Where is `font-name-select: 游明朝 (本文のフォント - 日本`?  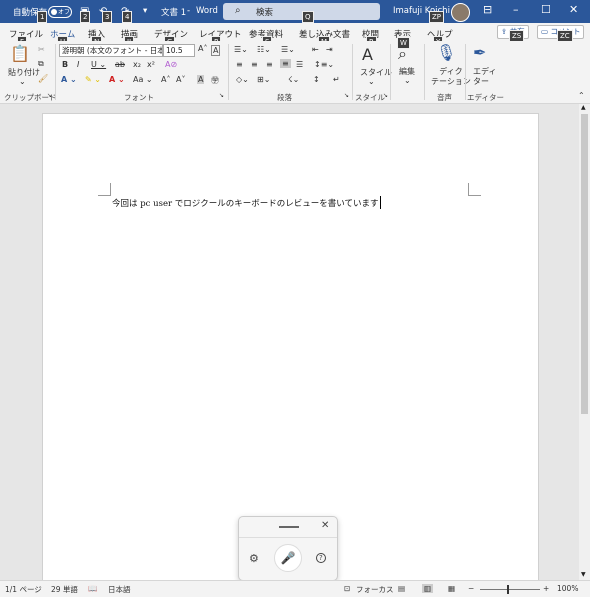
font-name-select: 游明朝 (本文のフォント - 日本 is located at coordinates (111, 50).